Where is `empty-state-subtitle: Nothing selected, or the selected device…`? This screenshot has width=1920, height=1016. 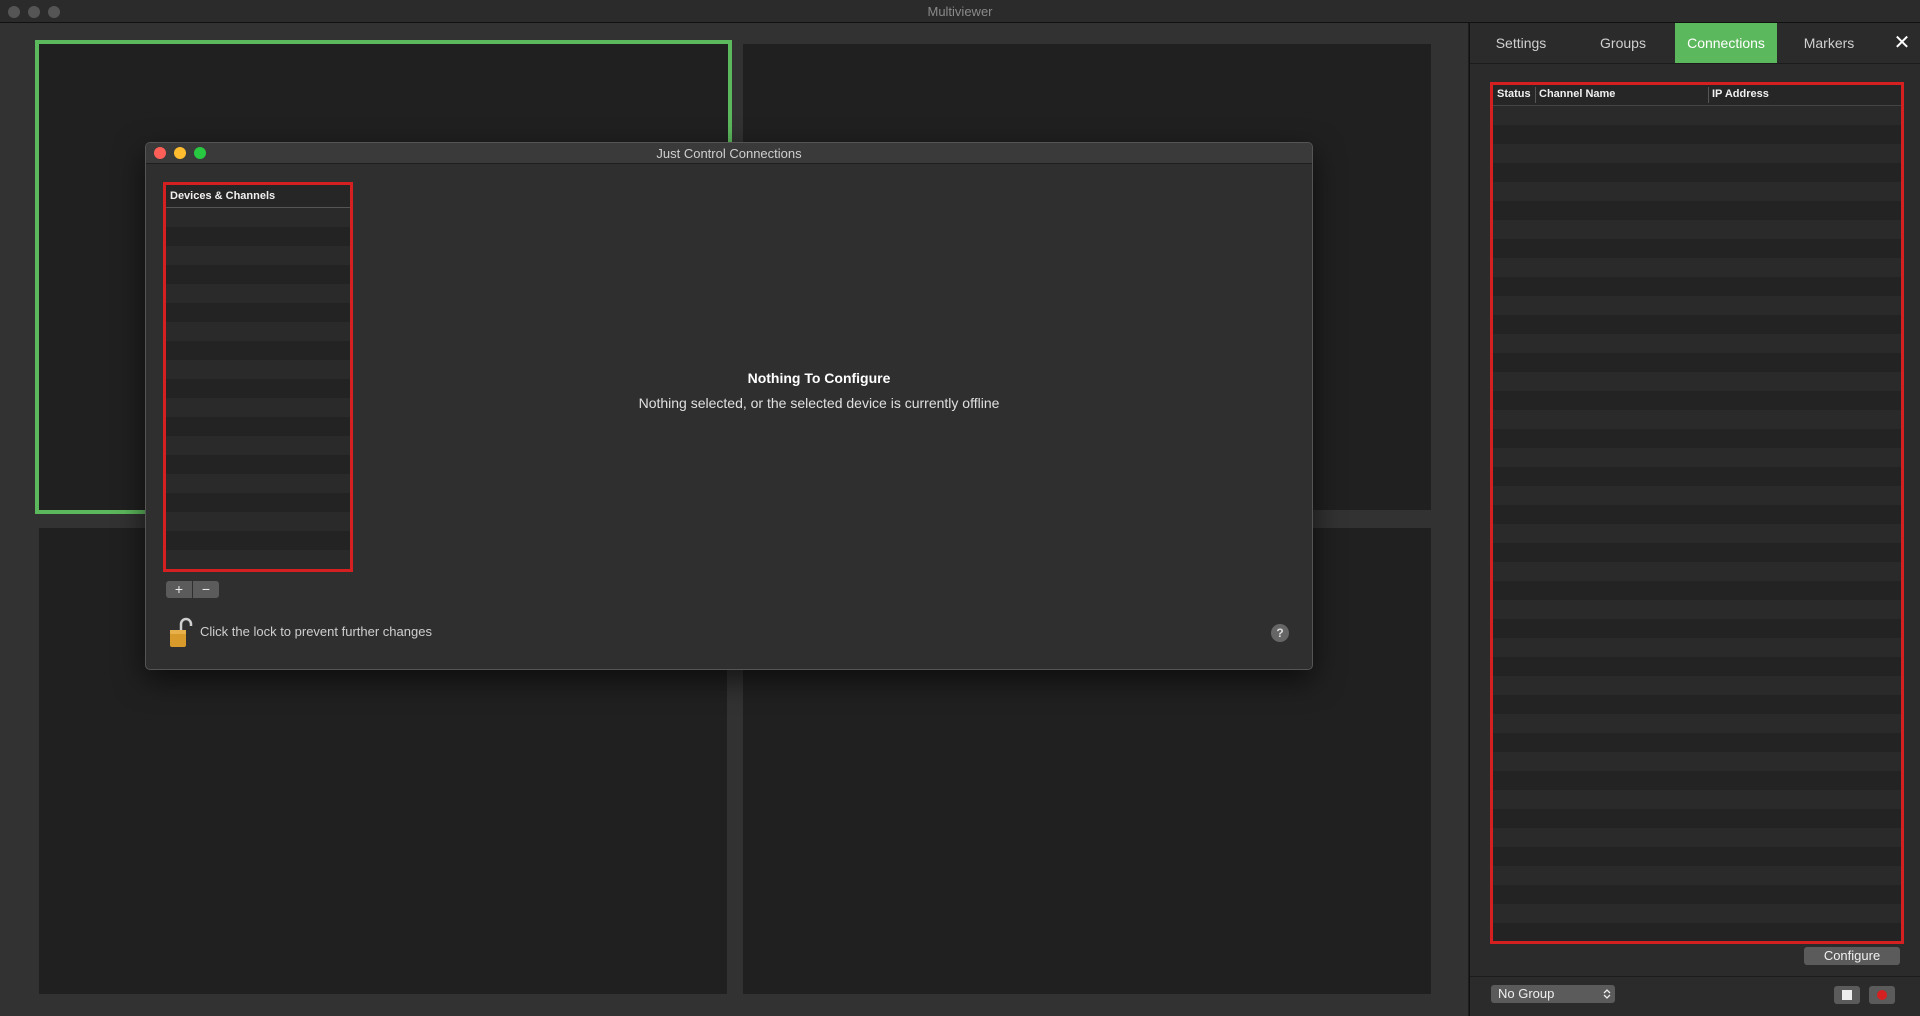 empty-state-subtitle: Nothing selected, or the selected device… is located at coordinates (819, 403).